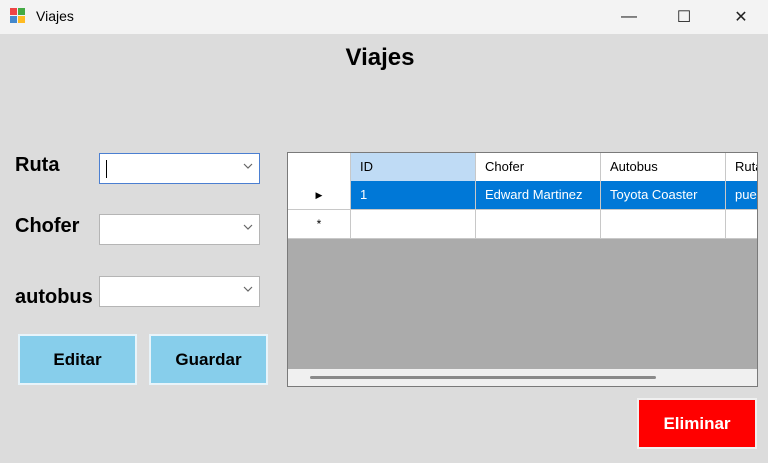  Describe the element at coordinates (697, 423) in the screenshot. I see `eliminar-button: Eliminar` at that location.